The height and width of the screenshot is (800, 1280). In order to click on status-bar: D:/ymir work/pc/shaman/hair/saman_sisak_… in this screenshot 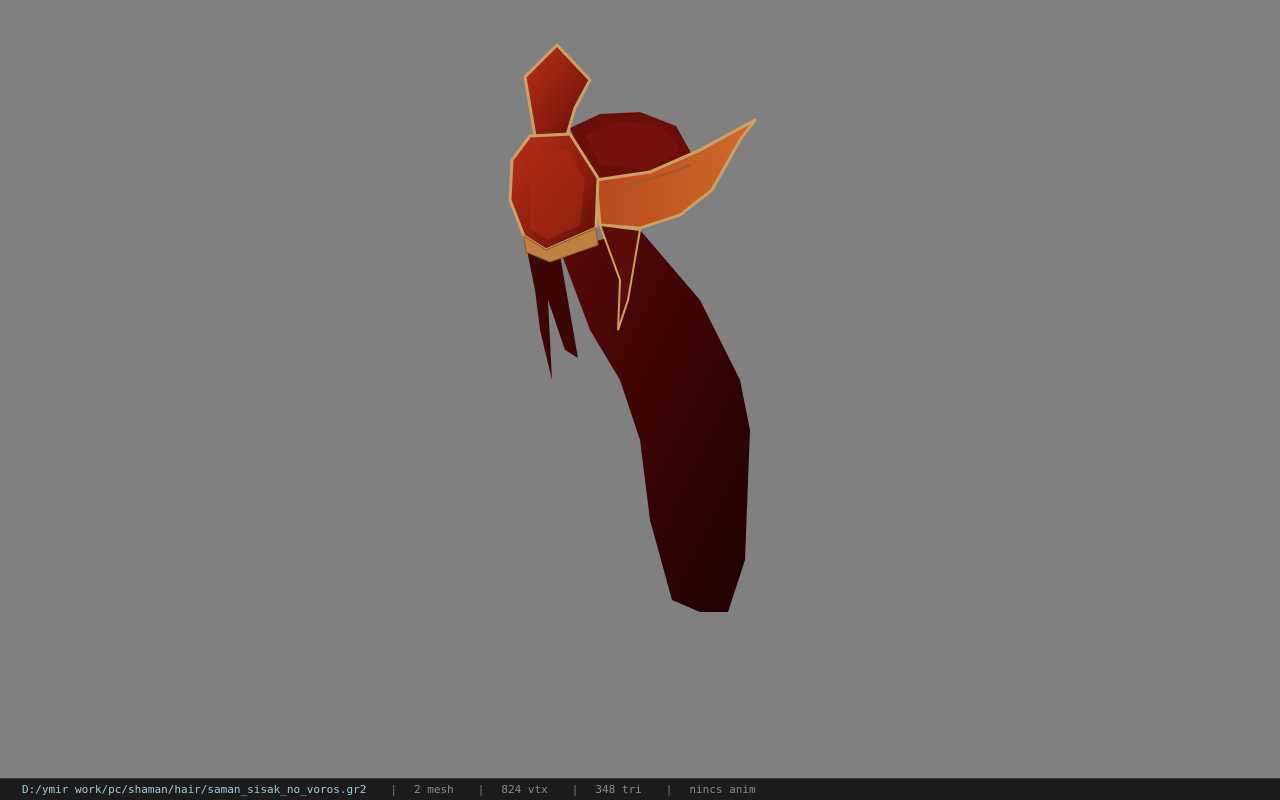, I will do `click(640, 789)`.